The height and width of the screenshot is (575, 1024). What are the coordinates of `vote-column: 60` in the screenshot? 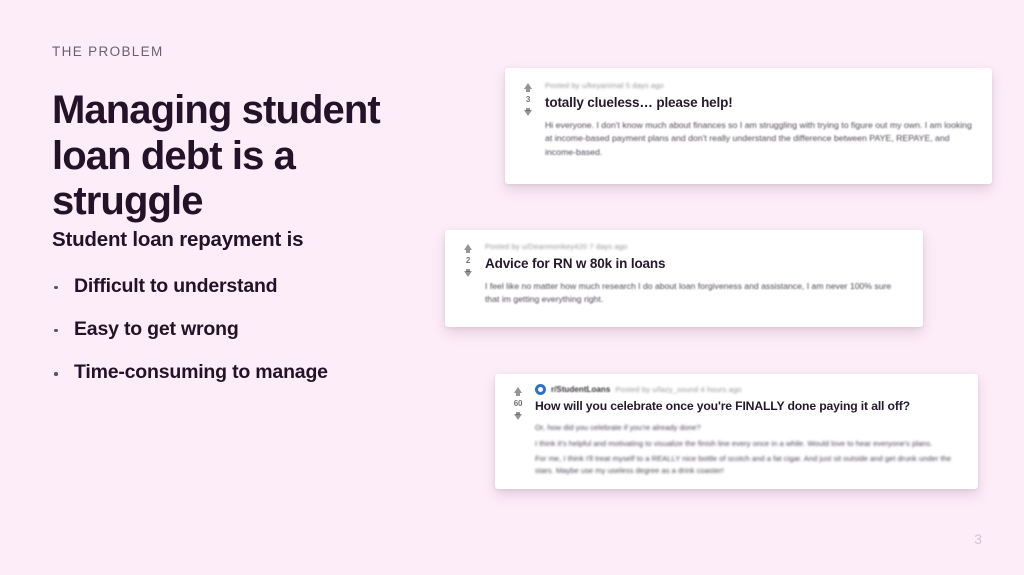 It's located at (518, 431).